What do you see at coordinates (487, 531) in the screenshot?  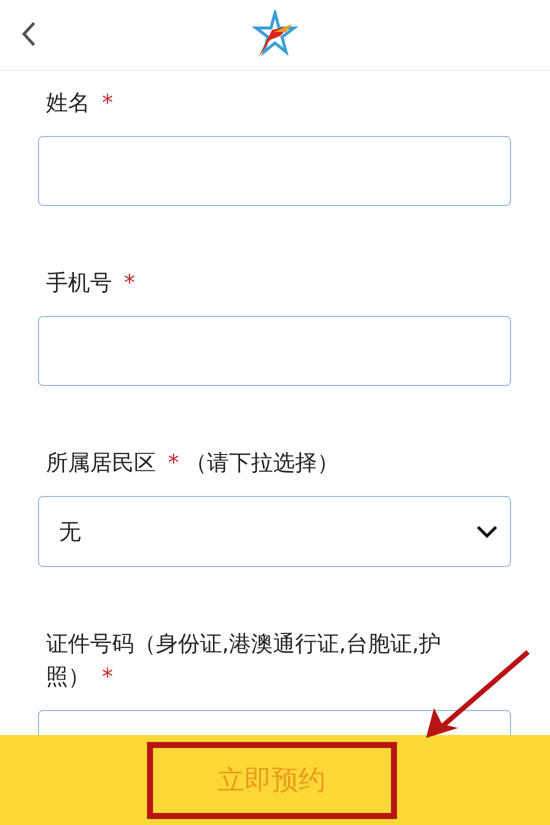 I see `chevron-down-icon` at bounding box center [487, 531].